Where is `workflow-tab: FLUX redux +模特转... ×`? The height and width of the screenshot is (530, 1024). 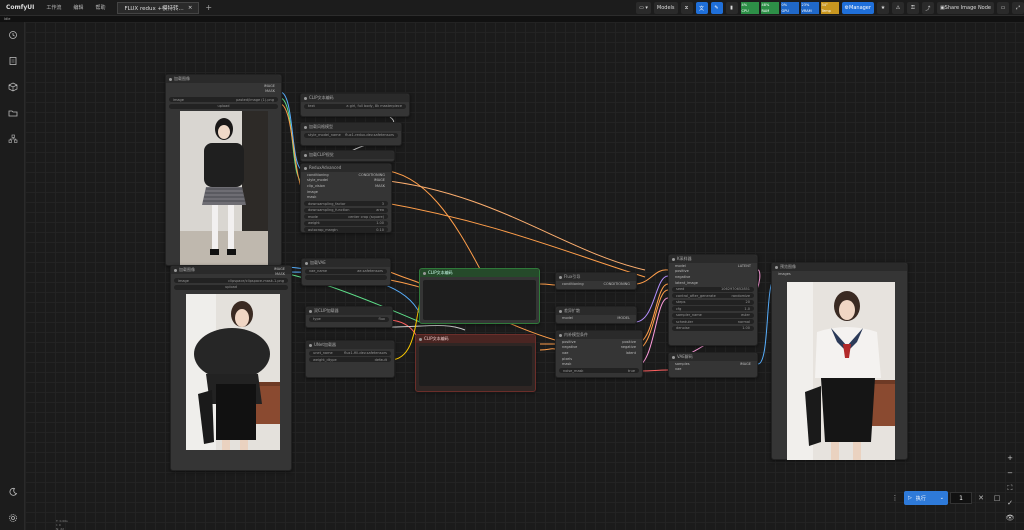 workflow-tab: FLUX redux +模特转... × is located at coordinates (158, 7).